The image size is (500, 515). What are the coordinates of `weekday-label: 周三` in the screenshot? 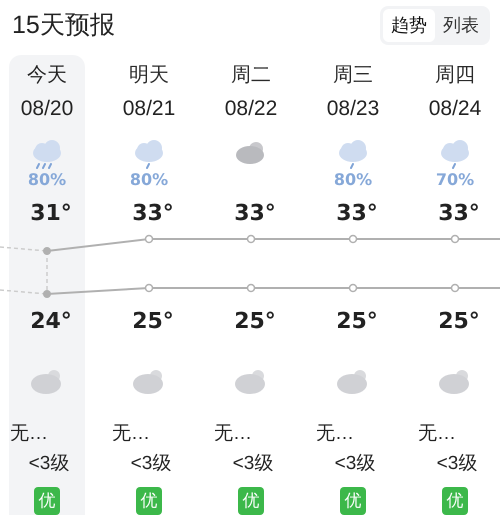 It's located at (353, 75).